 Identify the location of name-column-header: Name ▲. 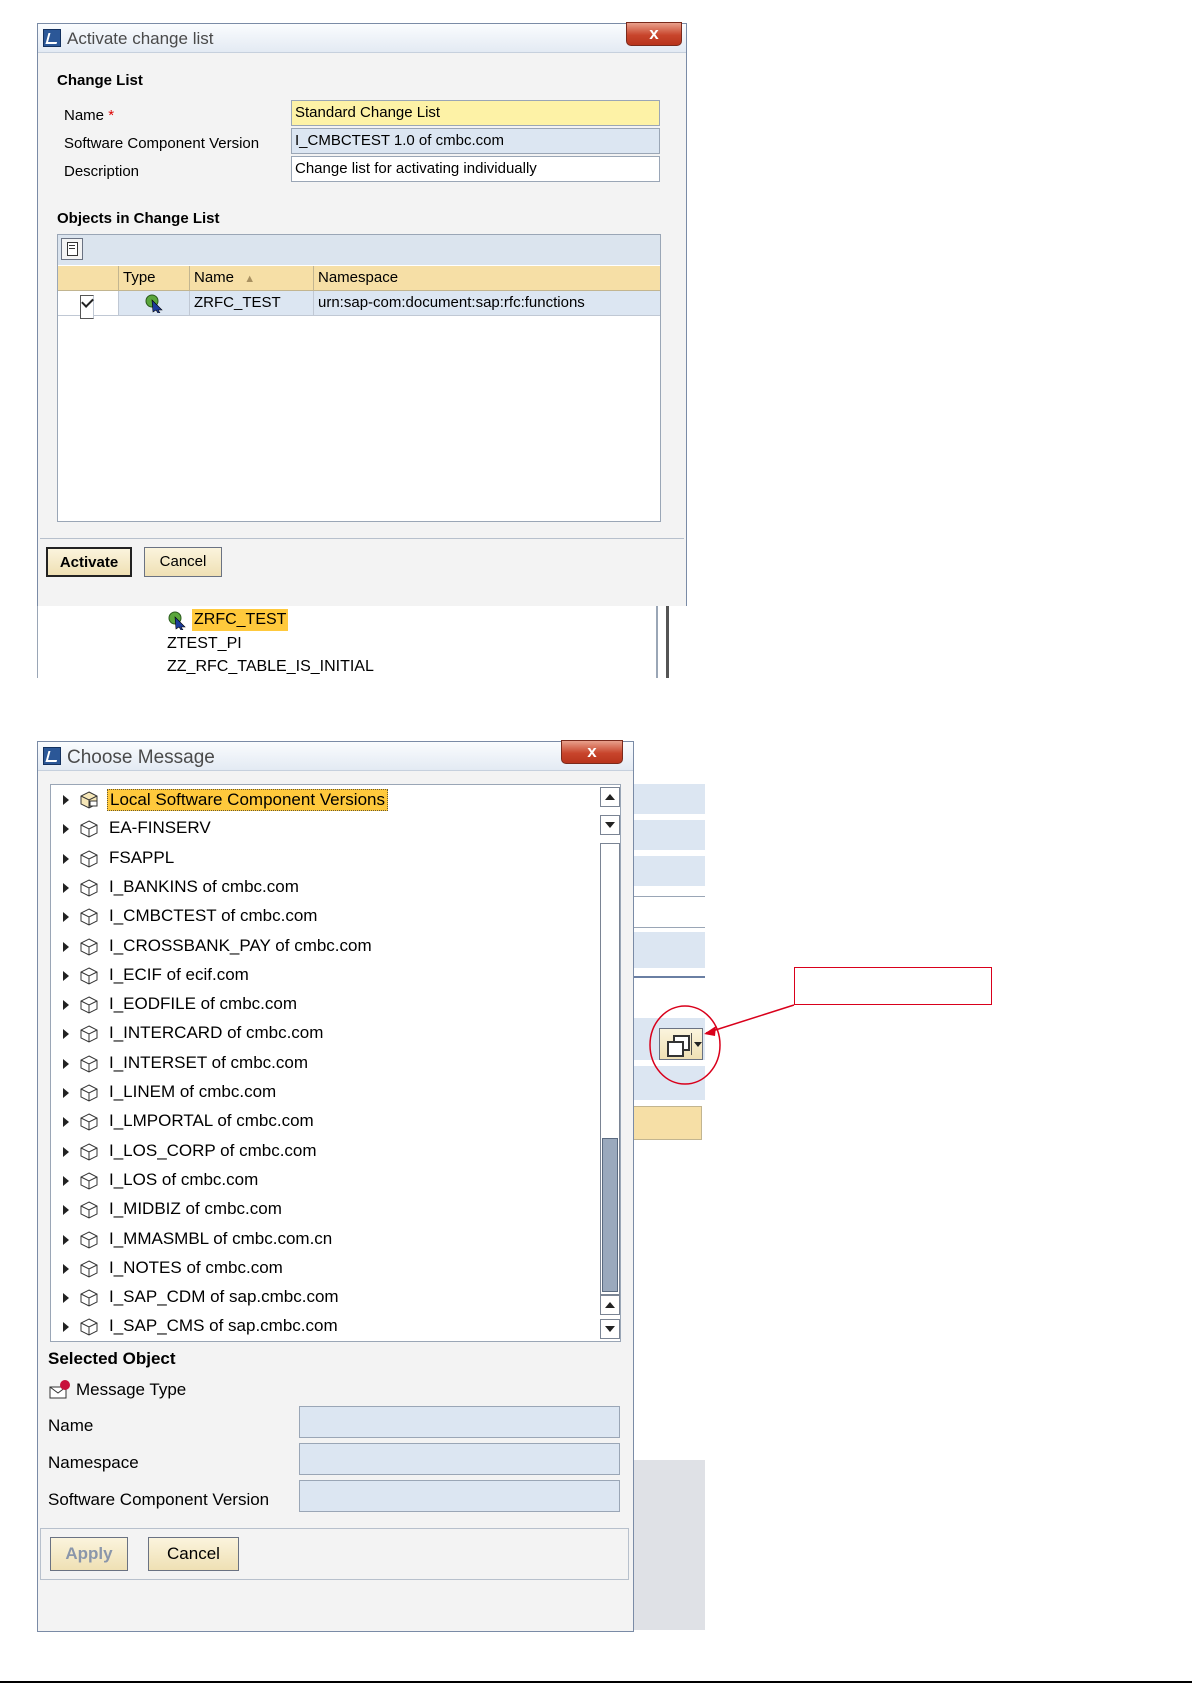
(252, 278).